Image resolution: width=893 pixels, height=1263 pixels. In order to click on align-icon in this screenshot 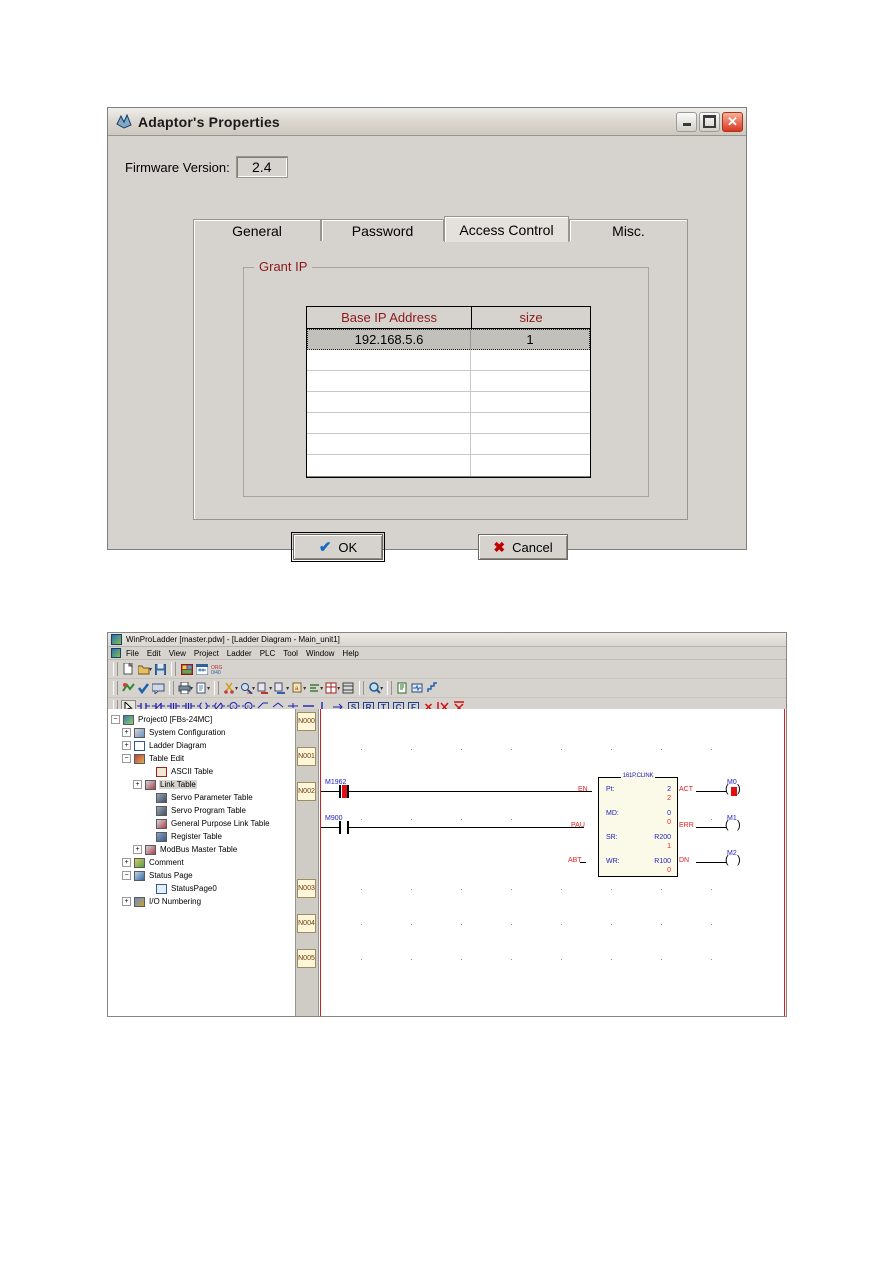, I will do `click(314, 688)`.